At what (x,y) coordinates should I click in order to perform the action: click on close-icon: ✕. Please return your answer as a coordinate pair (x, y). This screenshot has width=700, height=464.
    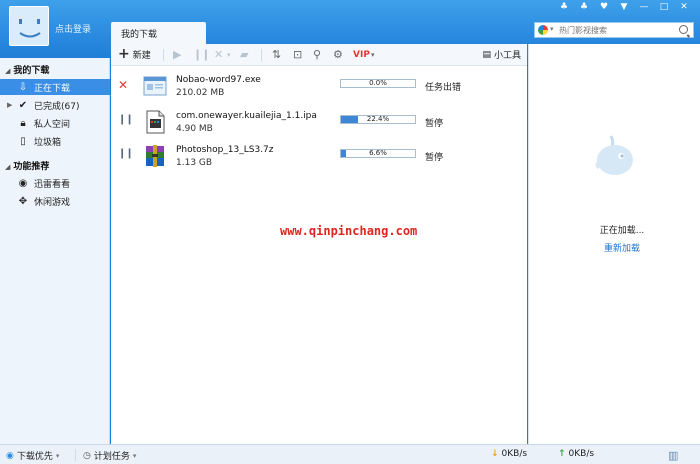
    Looking at the image, I should click on (684, 7).